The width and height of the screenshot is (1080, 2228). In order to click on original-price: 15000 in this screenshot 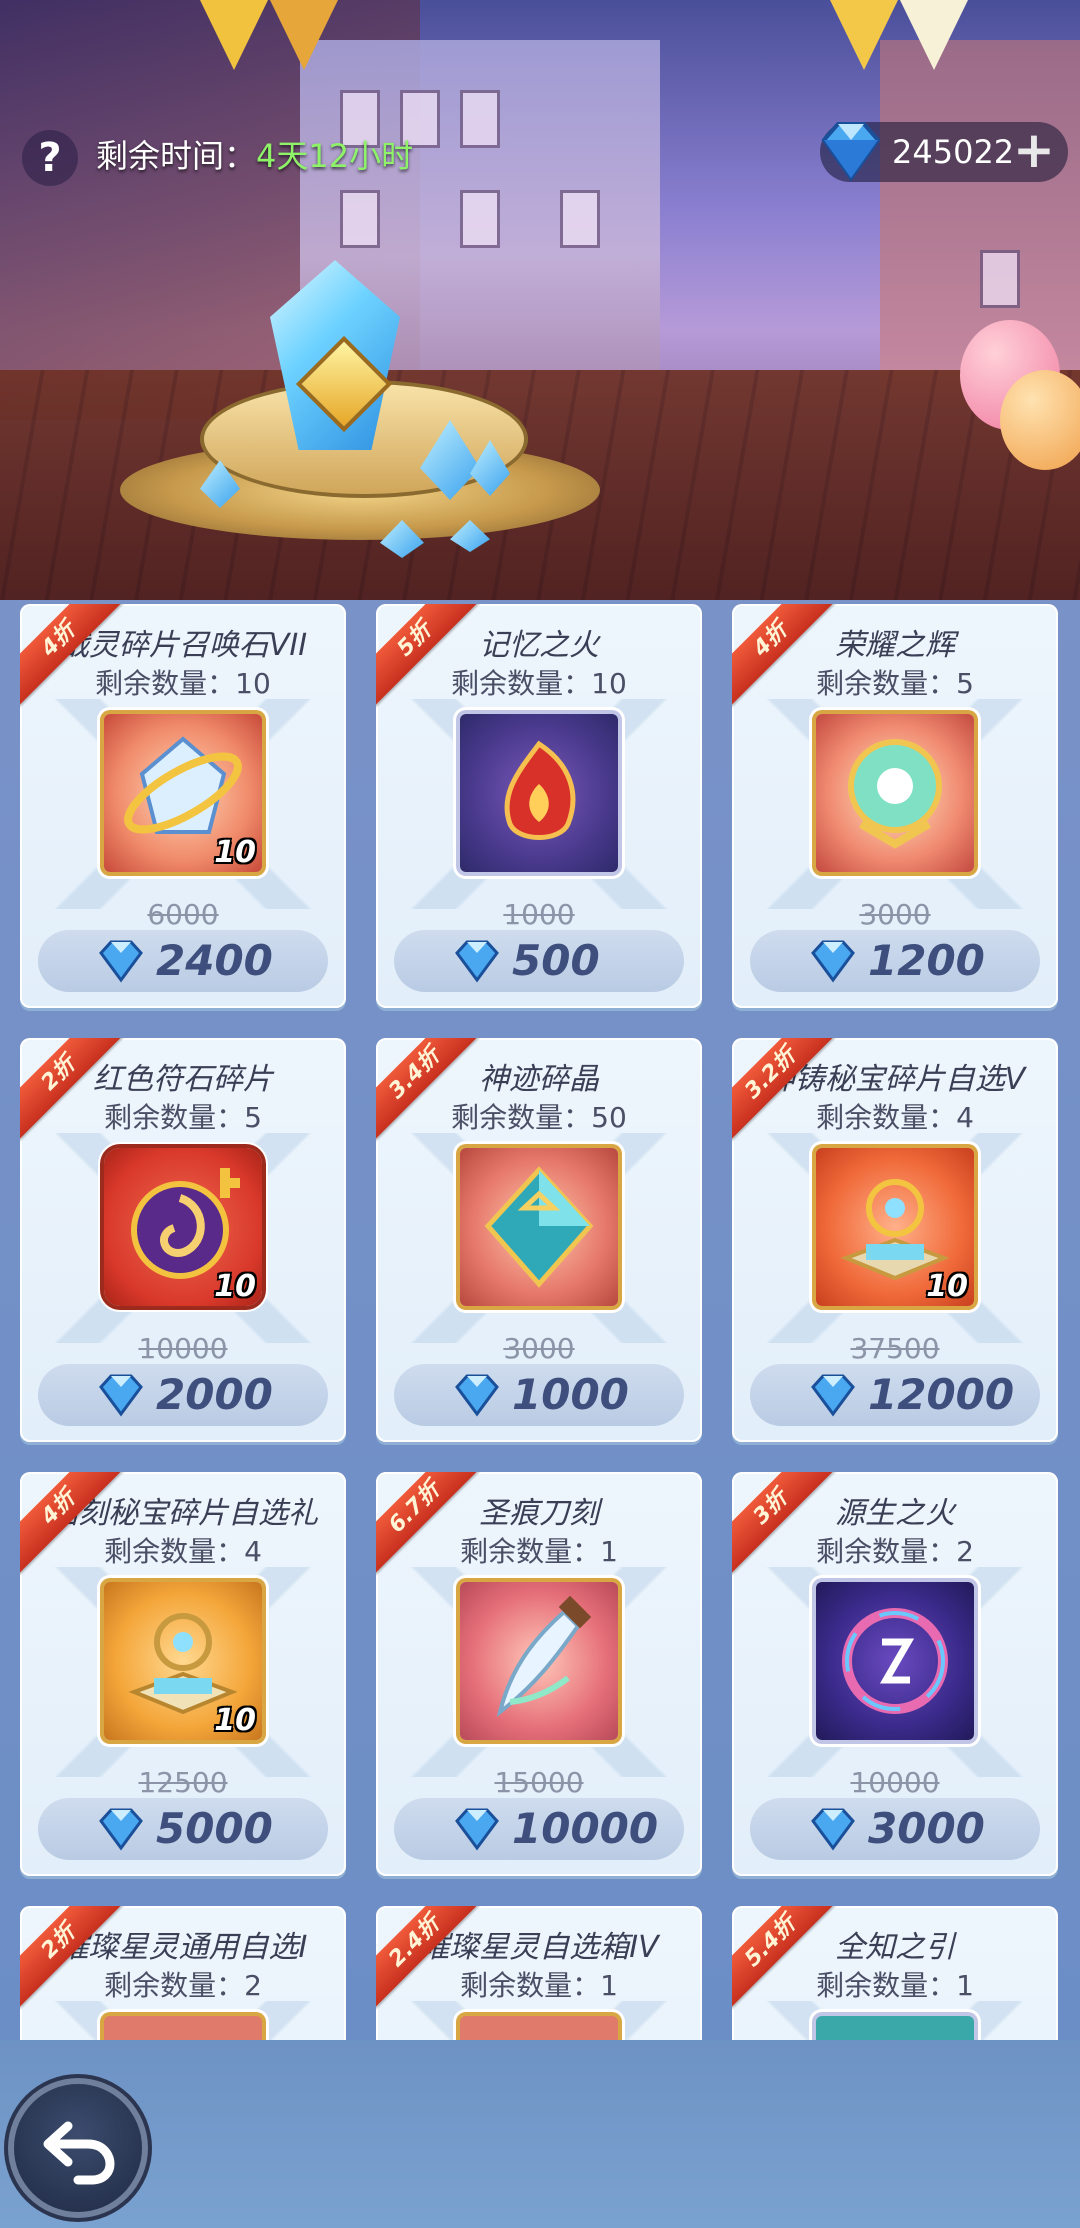, I will do `click(539, 1782)`.